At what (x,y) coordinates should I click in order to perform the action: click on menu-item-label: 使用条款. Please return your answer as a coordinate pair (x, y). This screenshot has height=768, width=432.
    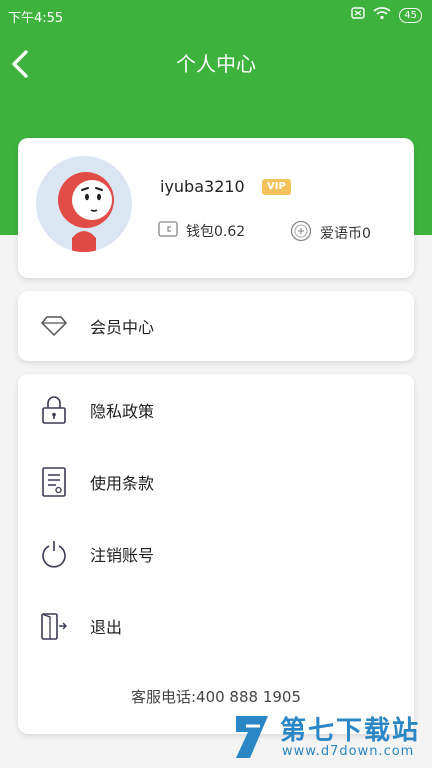
    Looking at the image, I should click on (122, 483).